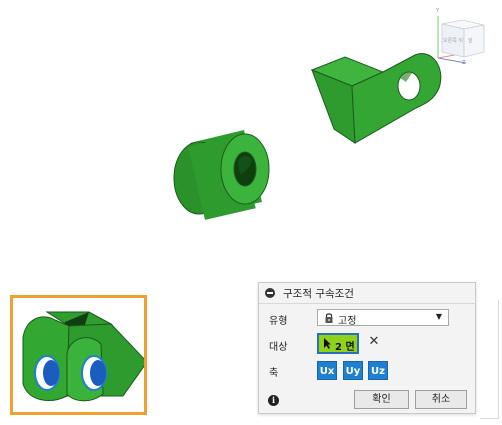 This screenshot has height=425, width=502. I want to click on cursor-arrow-icon, so click(327, 343).